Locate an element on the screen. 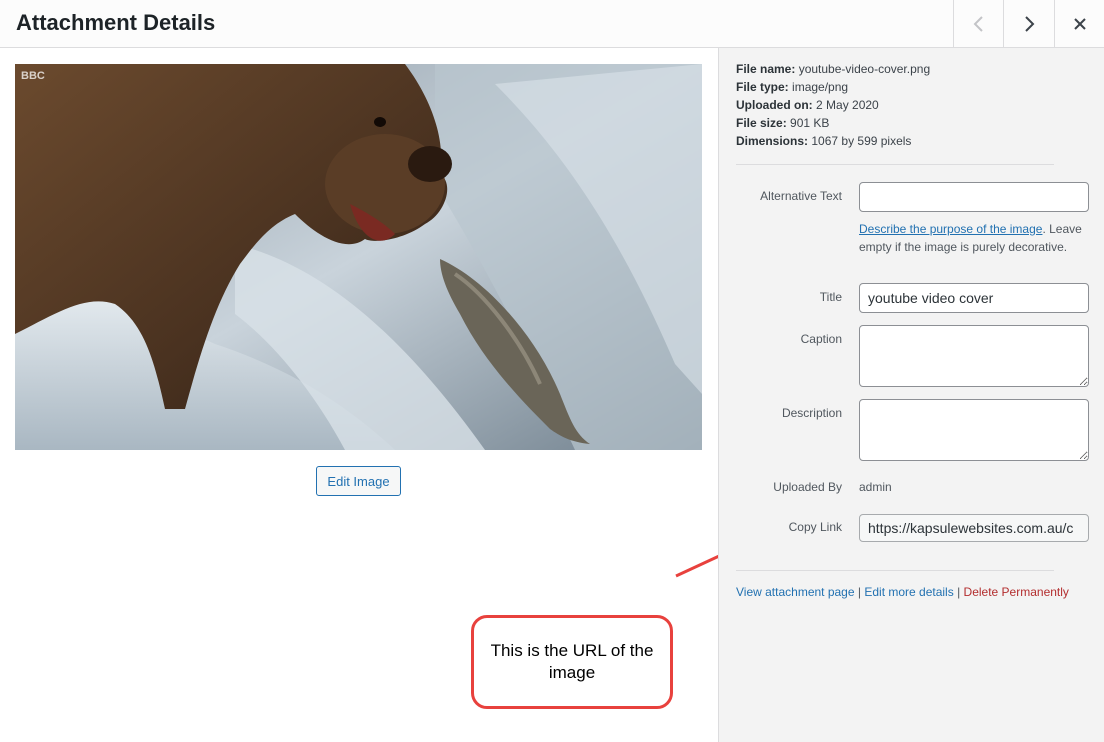 The width and height of the screenshot is (1104, 742). file-size-value: 901 KB is located at coordinates (810, 123).